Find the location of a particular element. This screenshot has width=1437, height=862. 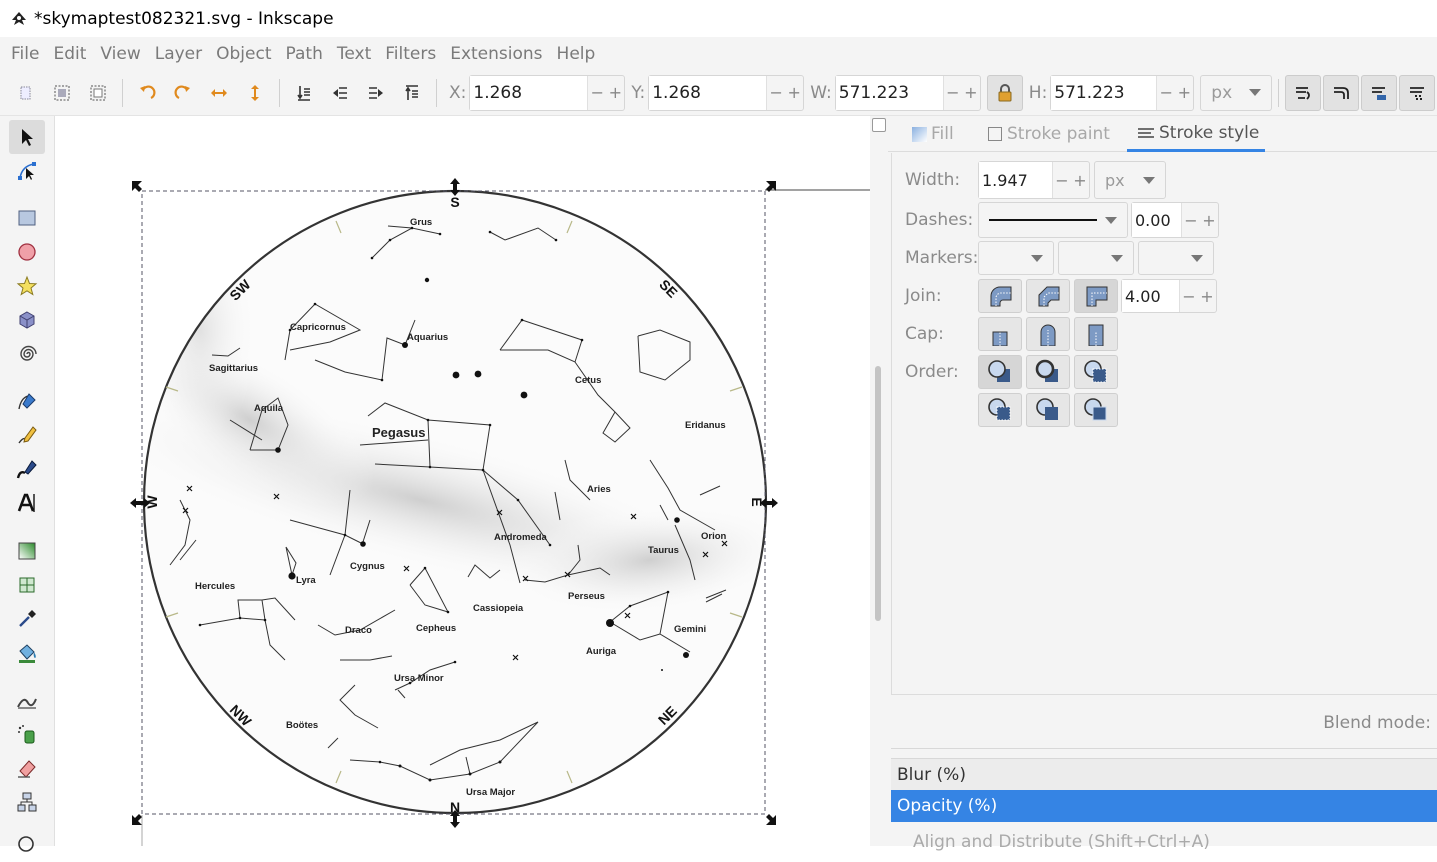

menu-file: File is located at coordinates (25, 54).